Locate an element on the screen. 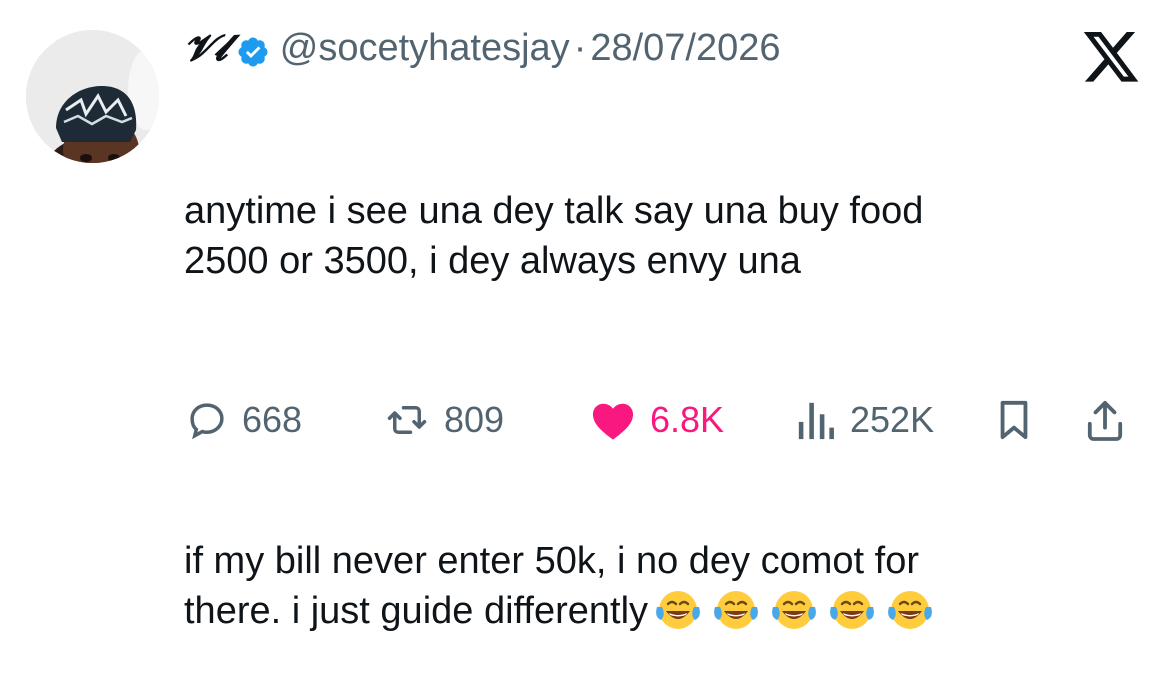  bookmark-button is located at coordinates (1014, 420).